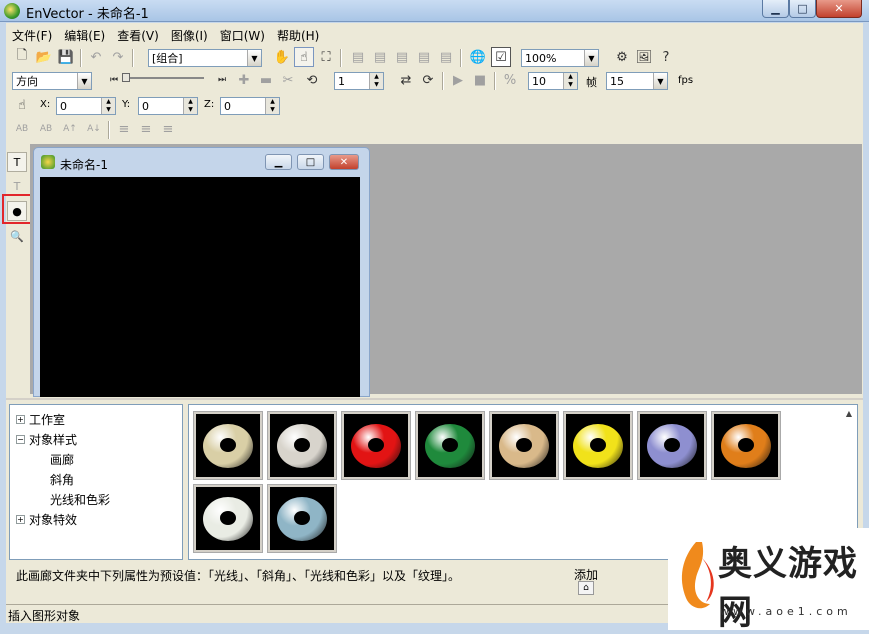 The image size is (869, 634). What do you see at coordinates (242, 35) in the screenshot?
I see `menu-window: 窗口(W)` at bounding box center [242, 35].